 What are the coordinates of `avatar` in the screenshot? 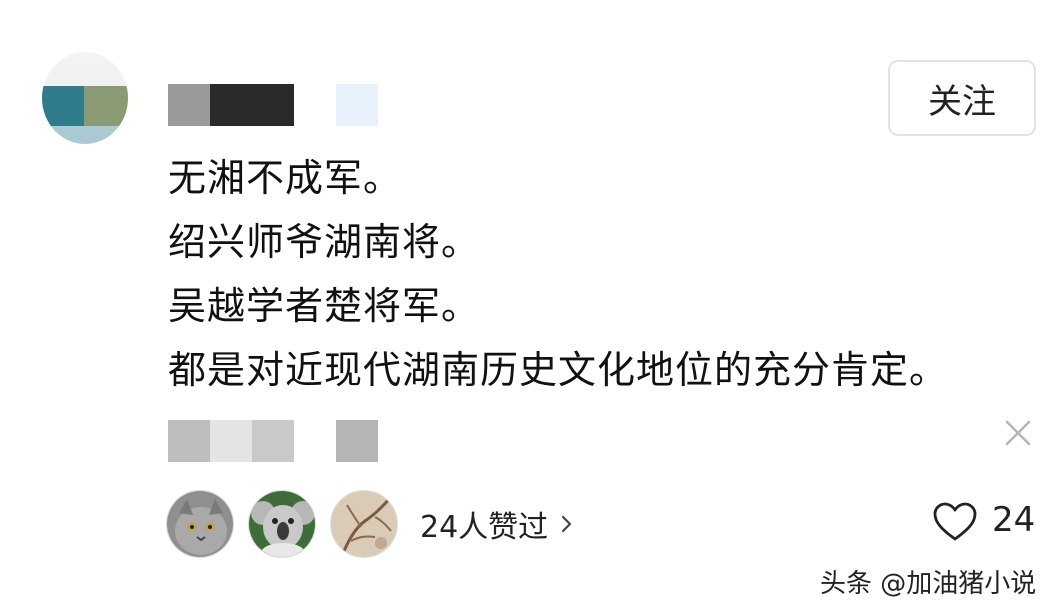 It's located at (85, 98).